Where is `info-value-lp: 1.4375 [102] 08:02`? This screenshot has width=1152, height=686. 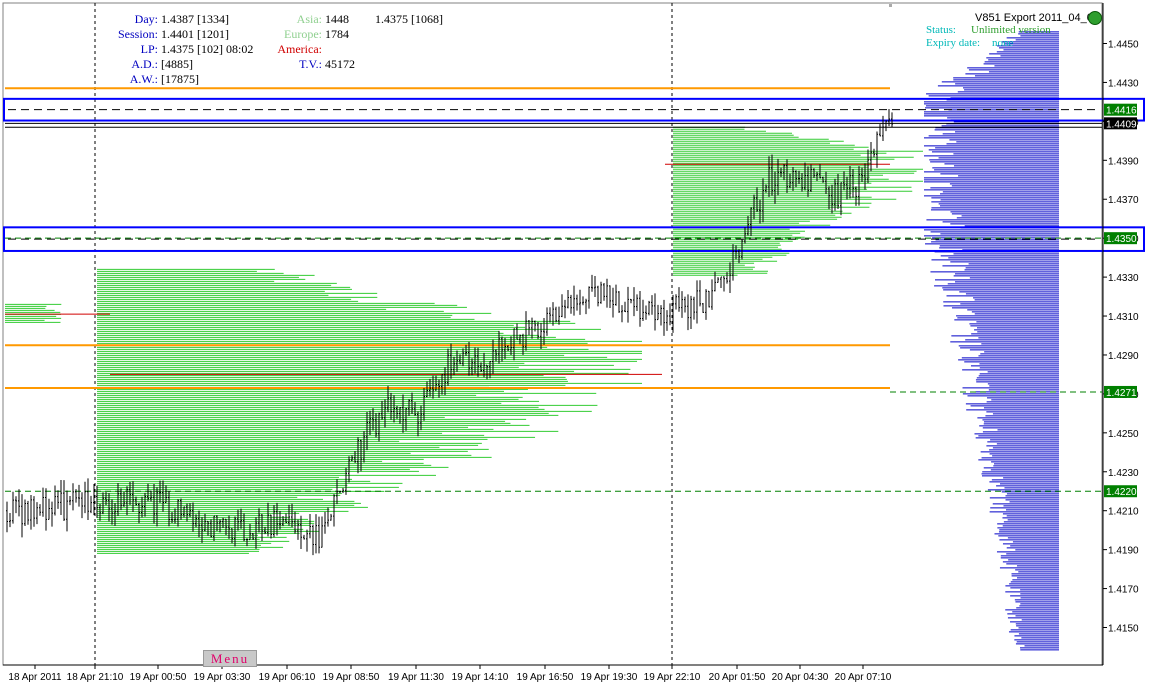
info-value-lp: 1.4375 [102] 08:02 is located at coordinates (207, 49).